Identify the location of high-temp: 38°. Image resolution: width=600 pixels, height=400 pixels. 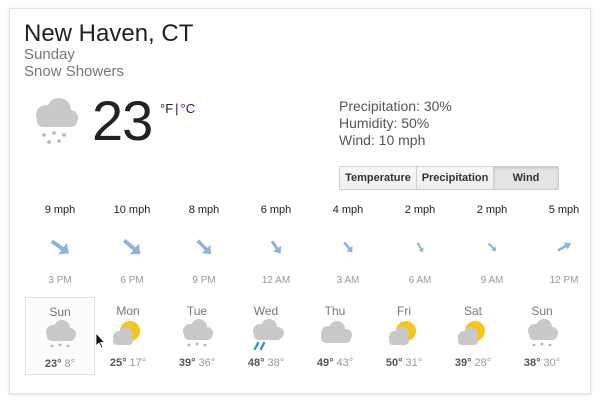
(532, 363).